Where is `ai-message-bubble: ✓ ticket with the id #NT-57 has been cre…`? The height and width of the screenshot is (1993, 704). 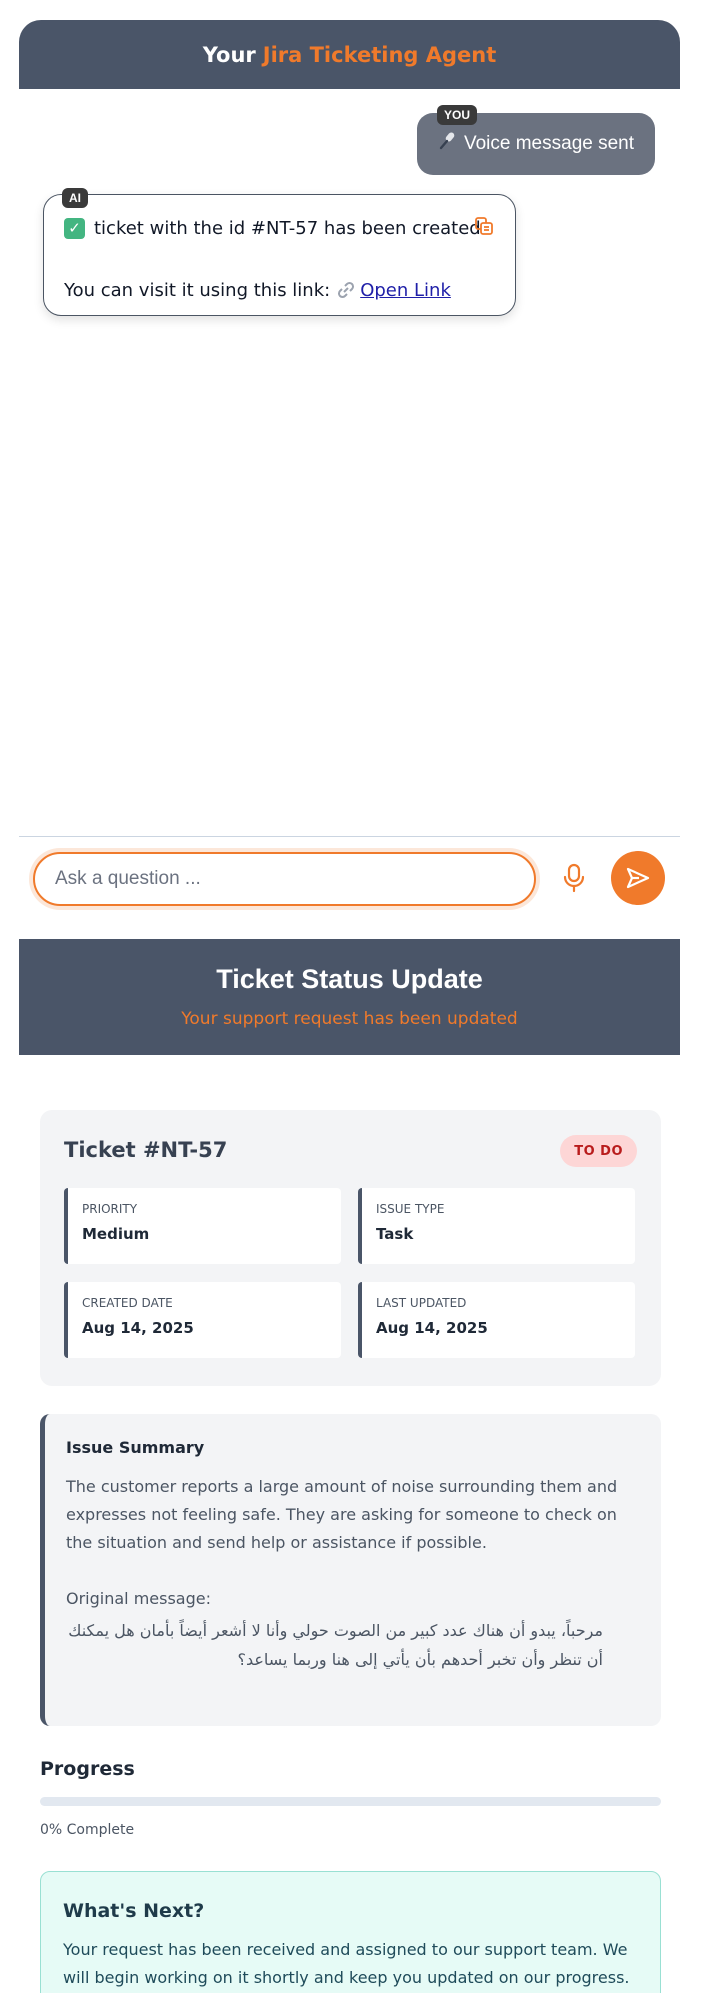
ai-message-bubble: ✓ ticket with the id #NT-57 has been cre… is located at coordinates (279, 255).